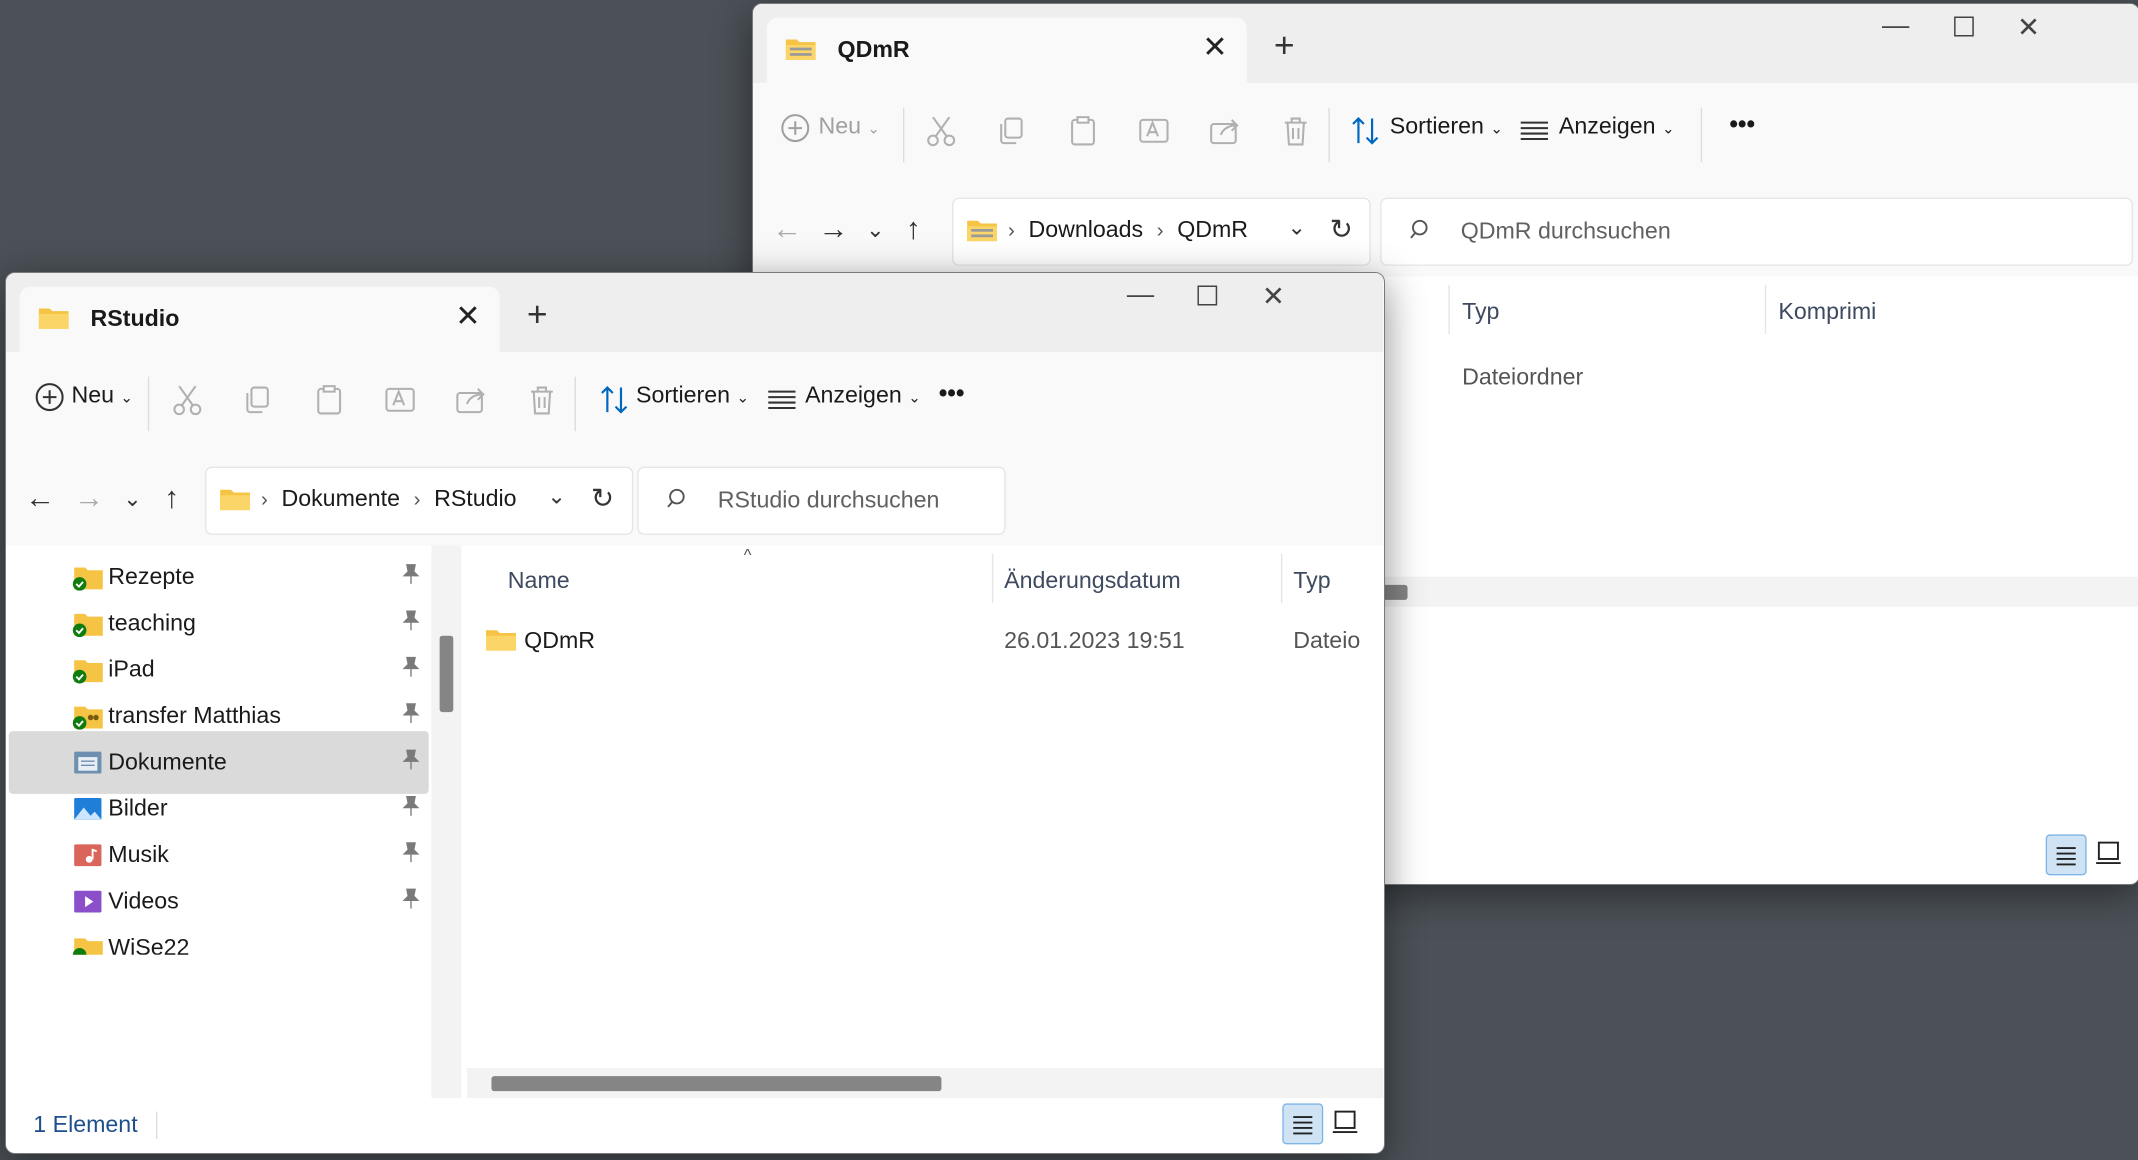  Describe the element at coordinates (1327, 640) in the screenshot. I see `file-type-cell: Dateio` at that location.